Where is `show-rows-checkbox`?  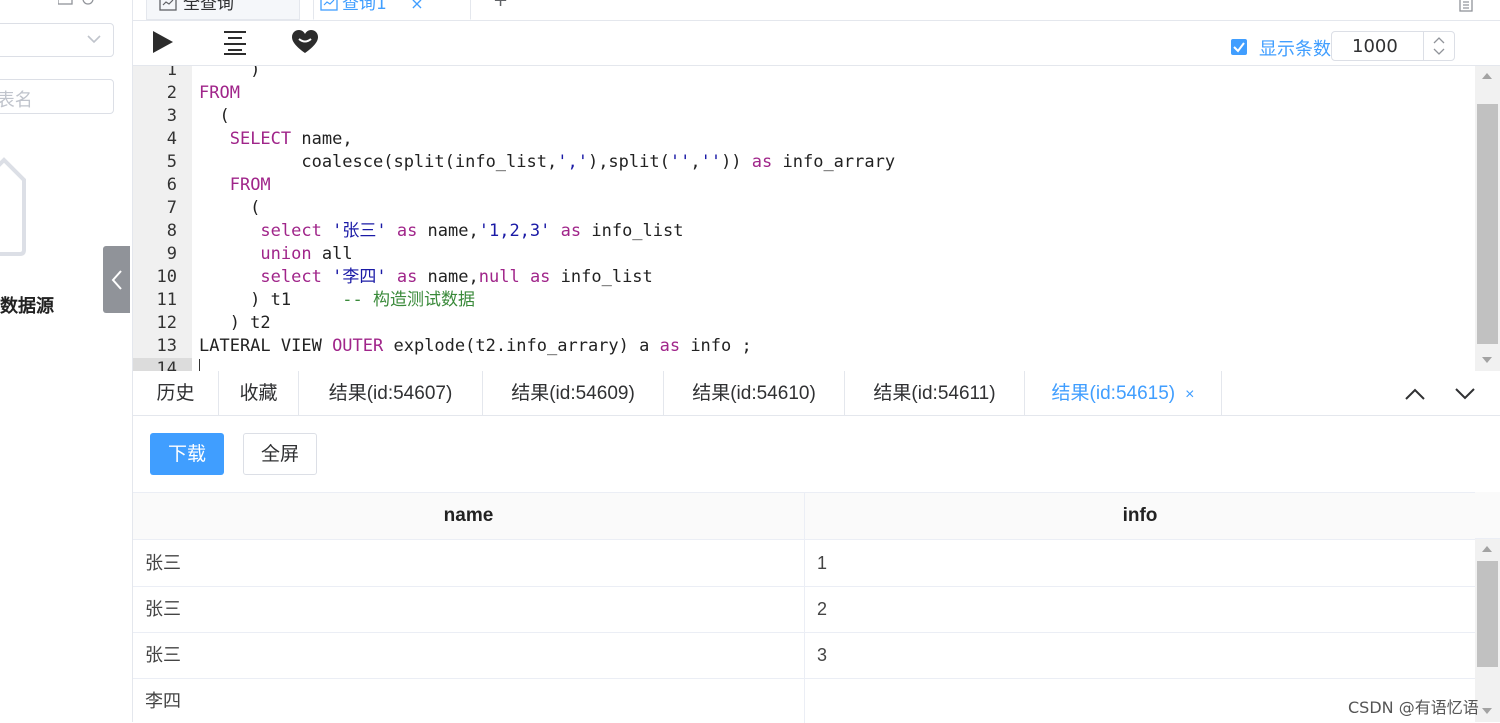
show-rows-checkbox is located at coordinates (1239, 47).